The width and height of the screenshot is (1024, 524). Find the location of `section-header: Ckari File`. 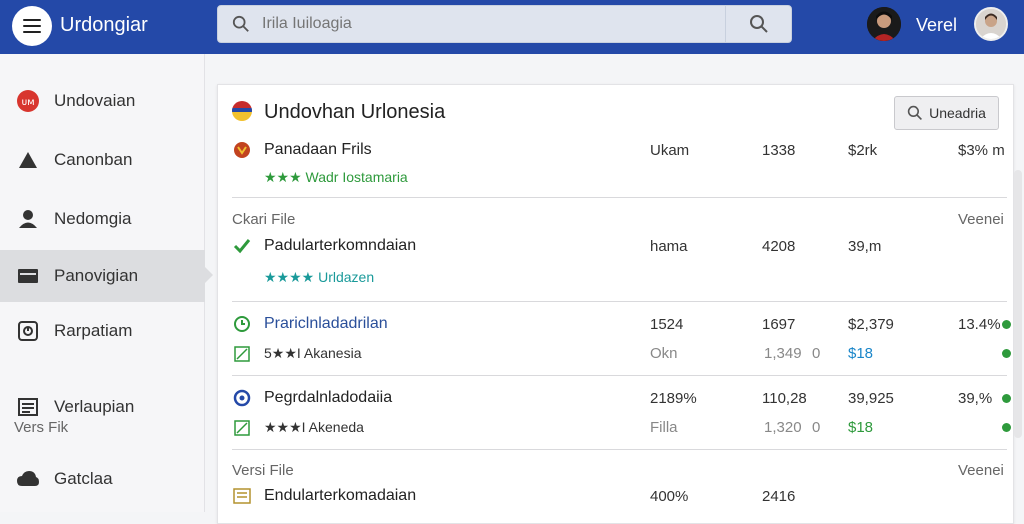

section-header: Ckari File is located at coordinates (264, 219).